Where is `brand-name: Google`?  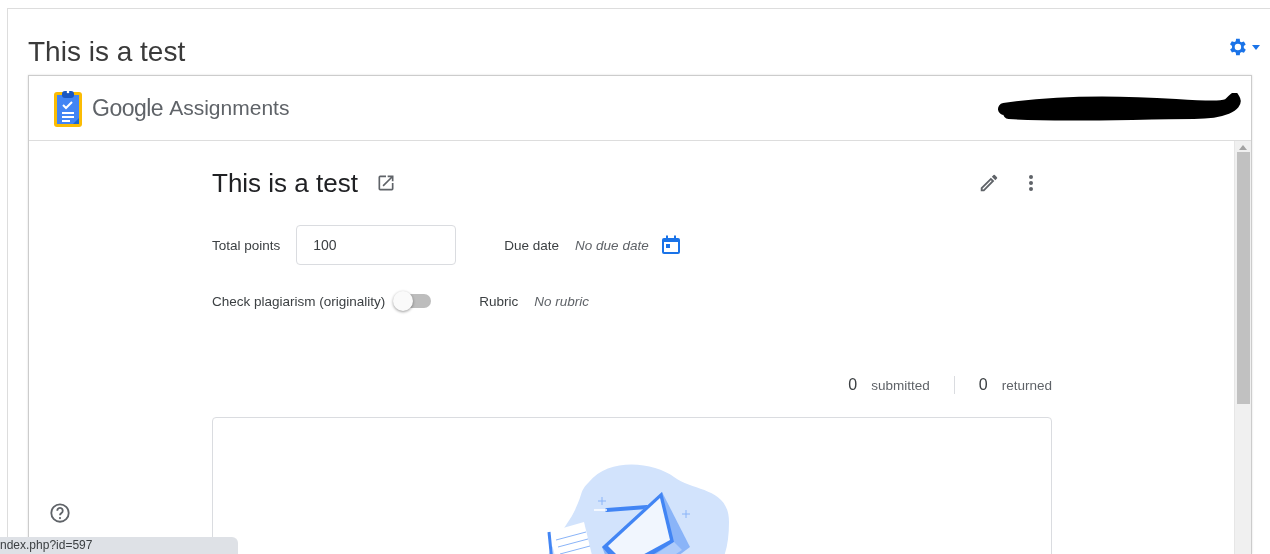
brand-name: Google is located at coordinates (128, 108).